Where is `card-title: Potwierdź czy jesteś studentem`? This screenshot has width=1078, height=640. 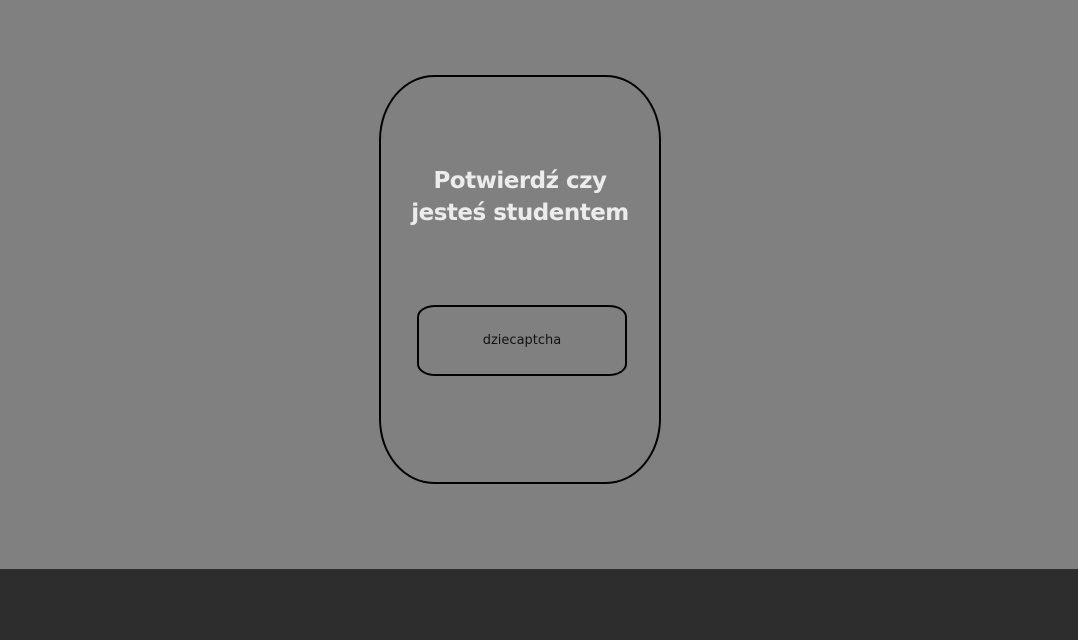 card-title: Potwierdź czy jesteś studentem is located at coordinates (520, 197).